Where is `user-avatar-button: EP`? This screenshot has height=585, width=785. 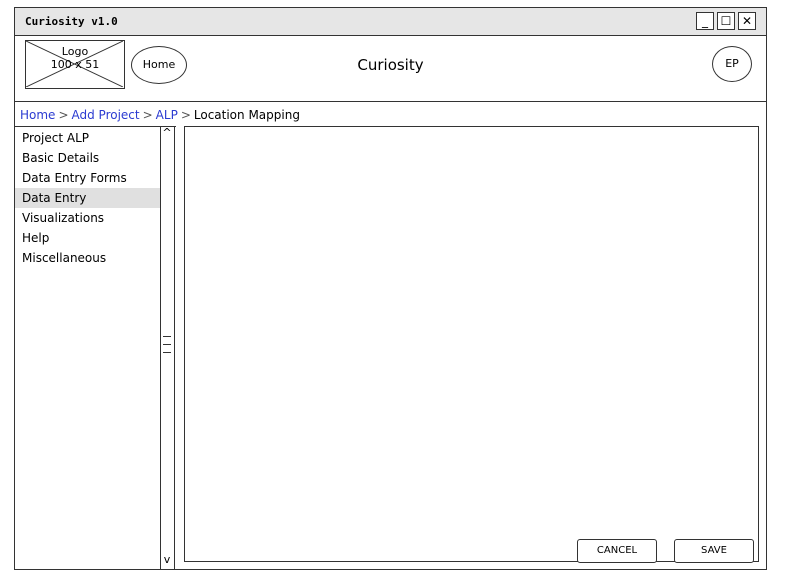
user-avatar-button: EP is located at coordinates (732, 64).